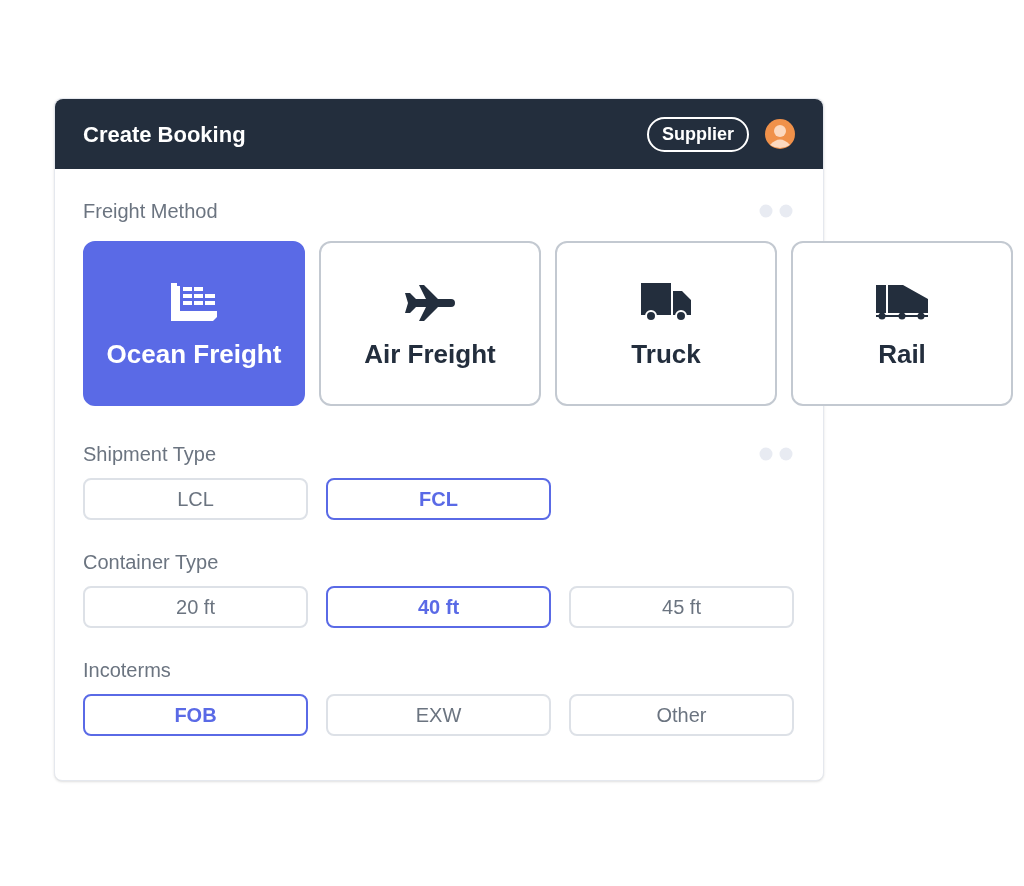 The height and width of the screenshot is (886, 1024). Describe the element at coordinates (164, 134) in the screenshot. I see `window-title: Create Booking` at that location.